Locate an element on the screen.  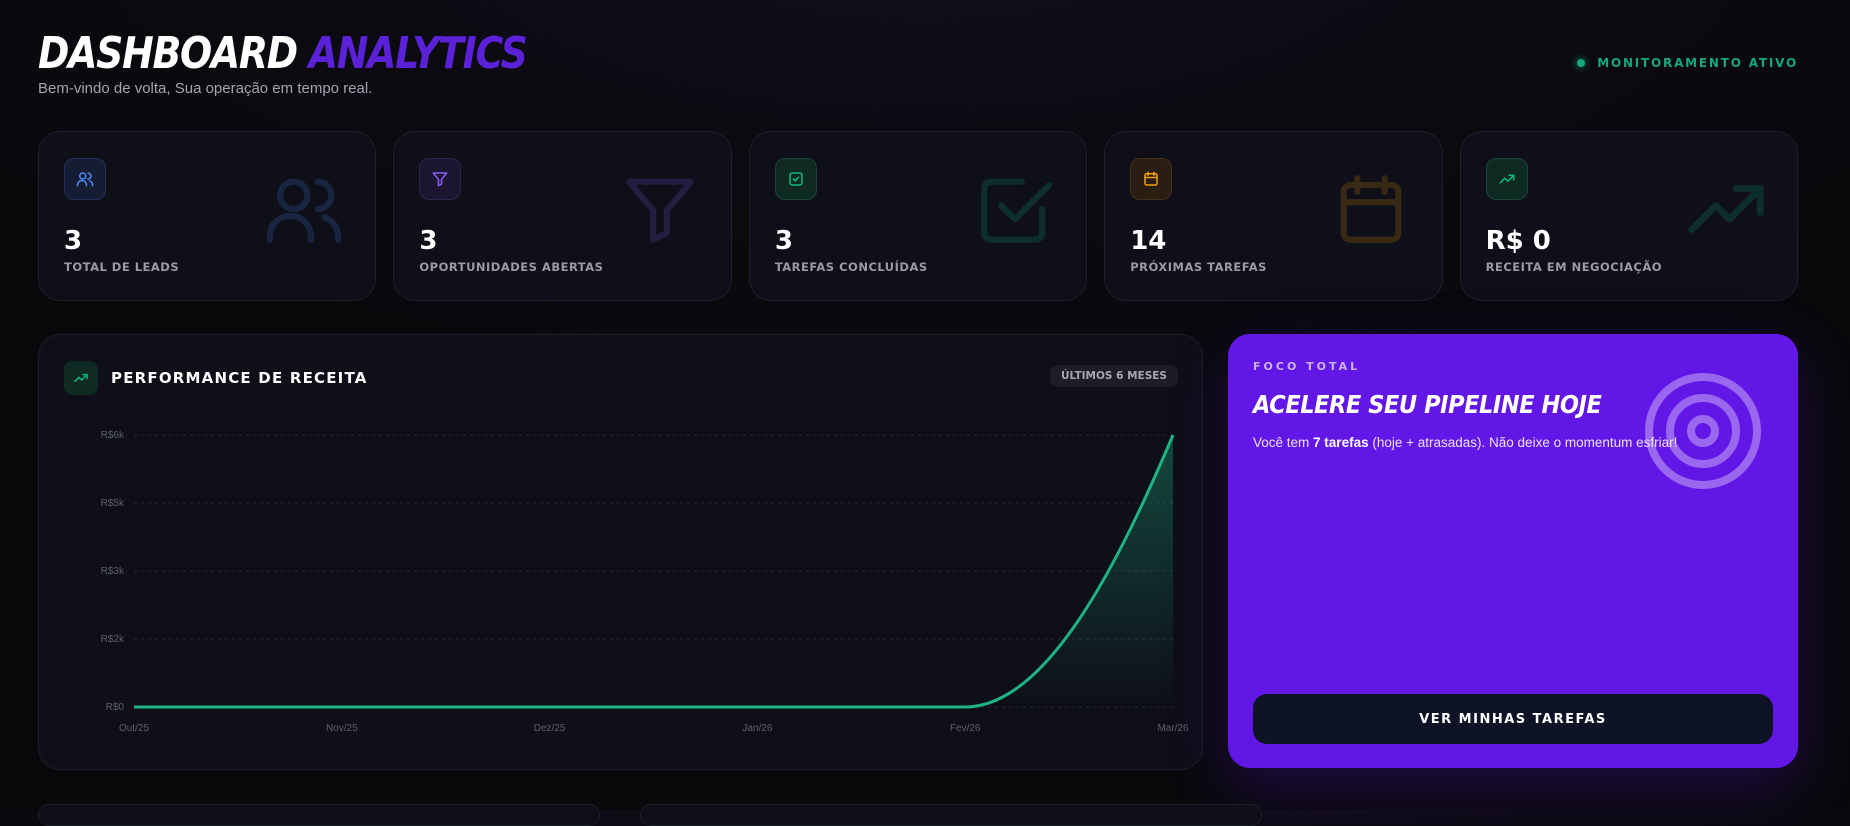
focus-desc-prefix: Você tem is located at coordinates (1283, 442).